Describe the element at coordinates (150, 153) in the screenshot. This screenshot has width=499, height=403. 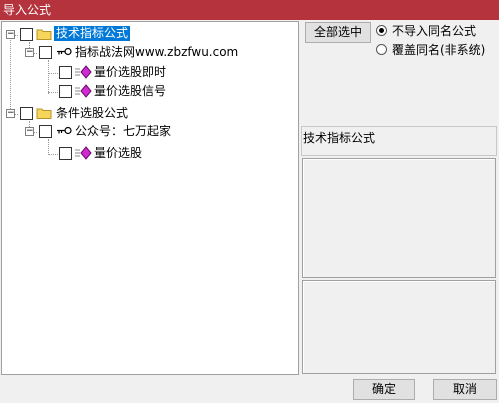
I see `tree-node-volume-price: 量价选股` at that location.